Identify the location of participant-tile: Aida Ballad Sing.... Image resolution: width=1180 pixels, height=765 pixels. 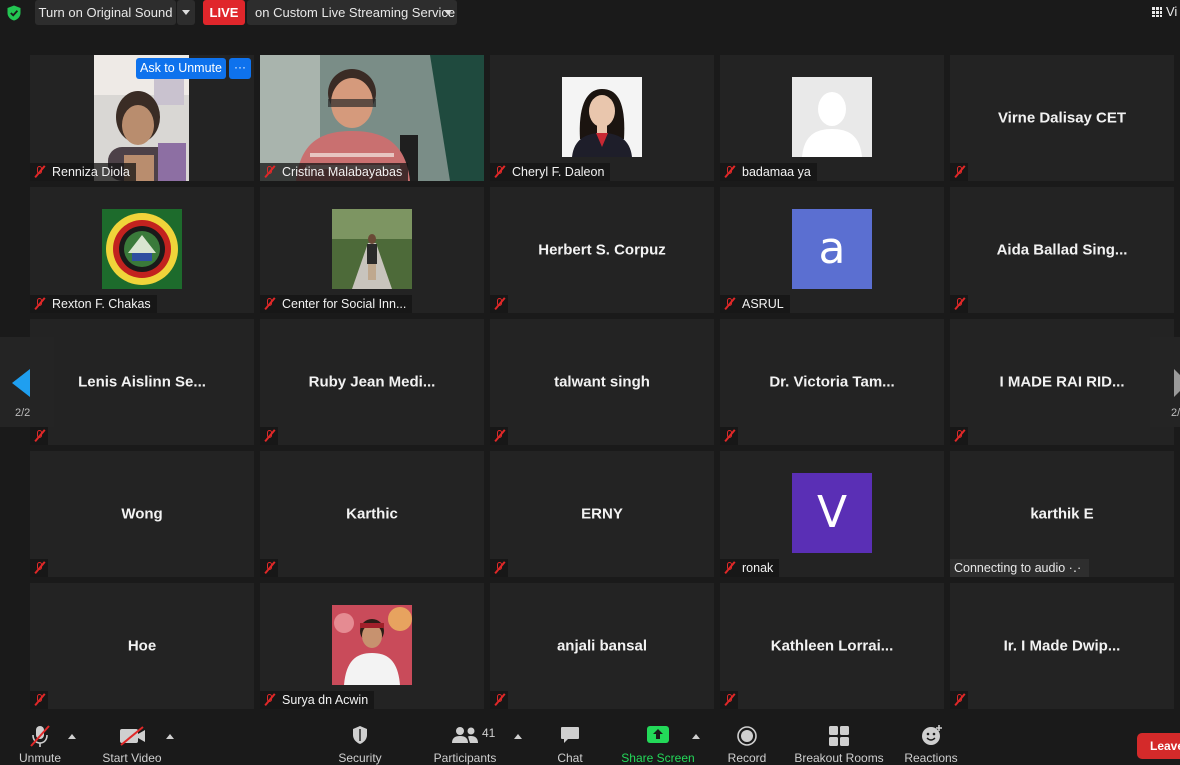
(1062, 250).